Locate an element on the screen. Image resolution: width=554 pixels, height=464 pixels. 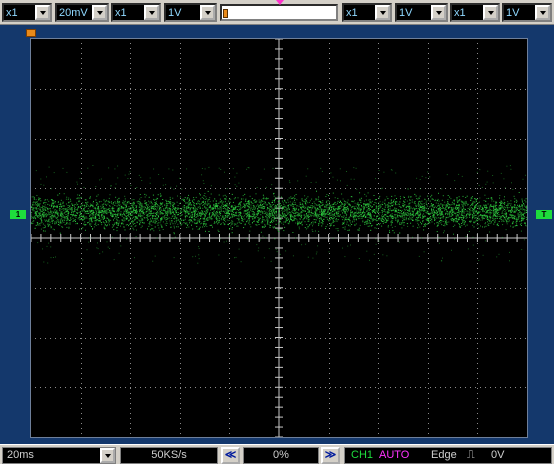
ch3-volts-select: 1V is located at coordinates (421, 12).